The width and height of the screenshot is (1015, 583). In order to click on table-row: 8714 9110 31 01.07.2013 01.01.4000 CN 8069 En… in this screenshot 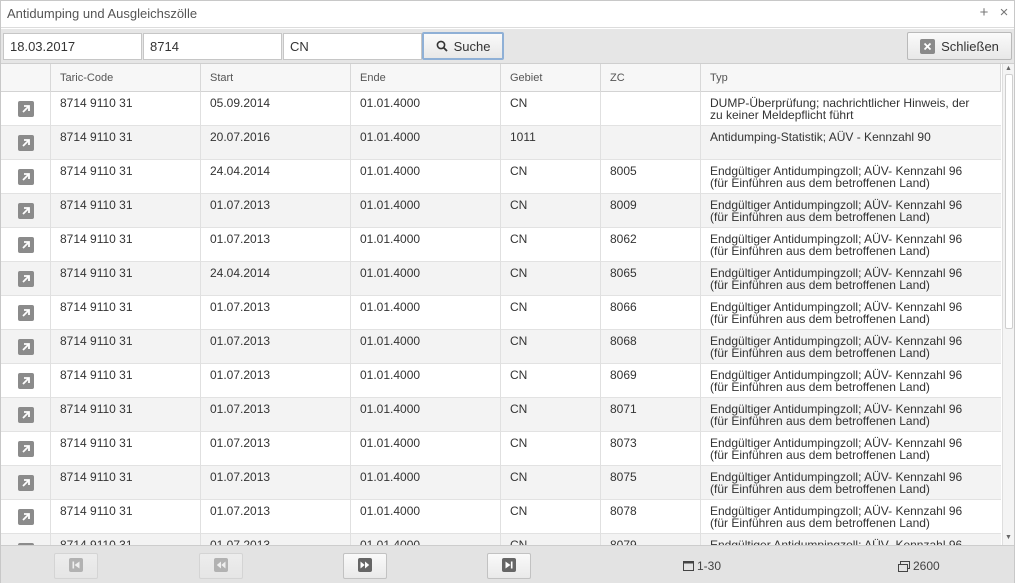, I will do `click(501, 381)`.